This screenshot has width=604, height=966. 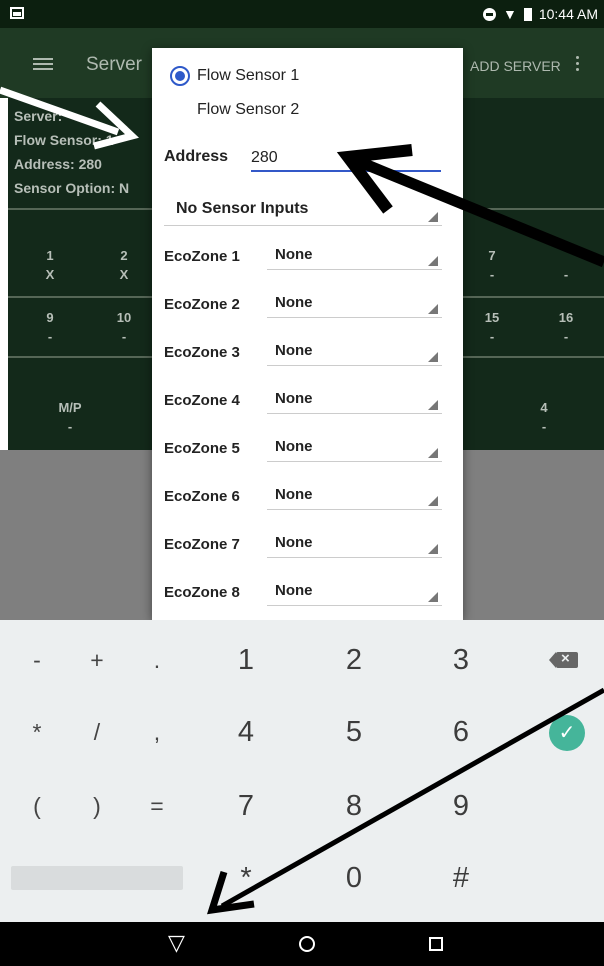 What do you see at coordinates (509, 14) in the screenshot?
I see `wifi-icon: ▼` at bounding box center [509, 14].